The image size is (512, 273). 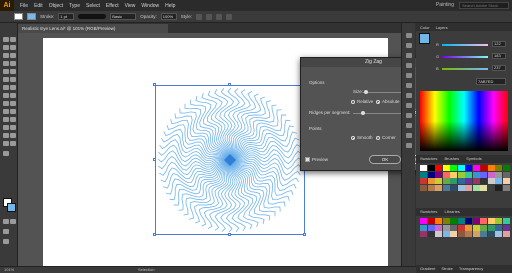 I want to click on relative-radio, so click(x=353, y=102).